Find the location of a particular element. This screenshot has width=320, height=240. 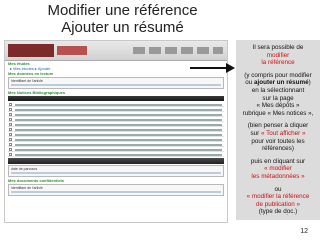

panel-text-emphasis: la référence is located at coordinates (278, 63).